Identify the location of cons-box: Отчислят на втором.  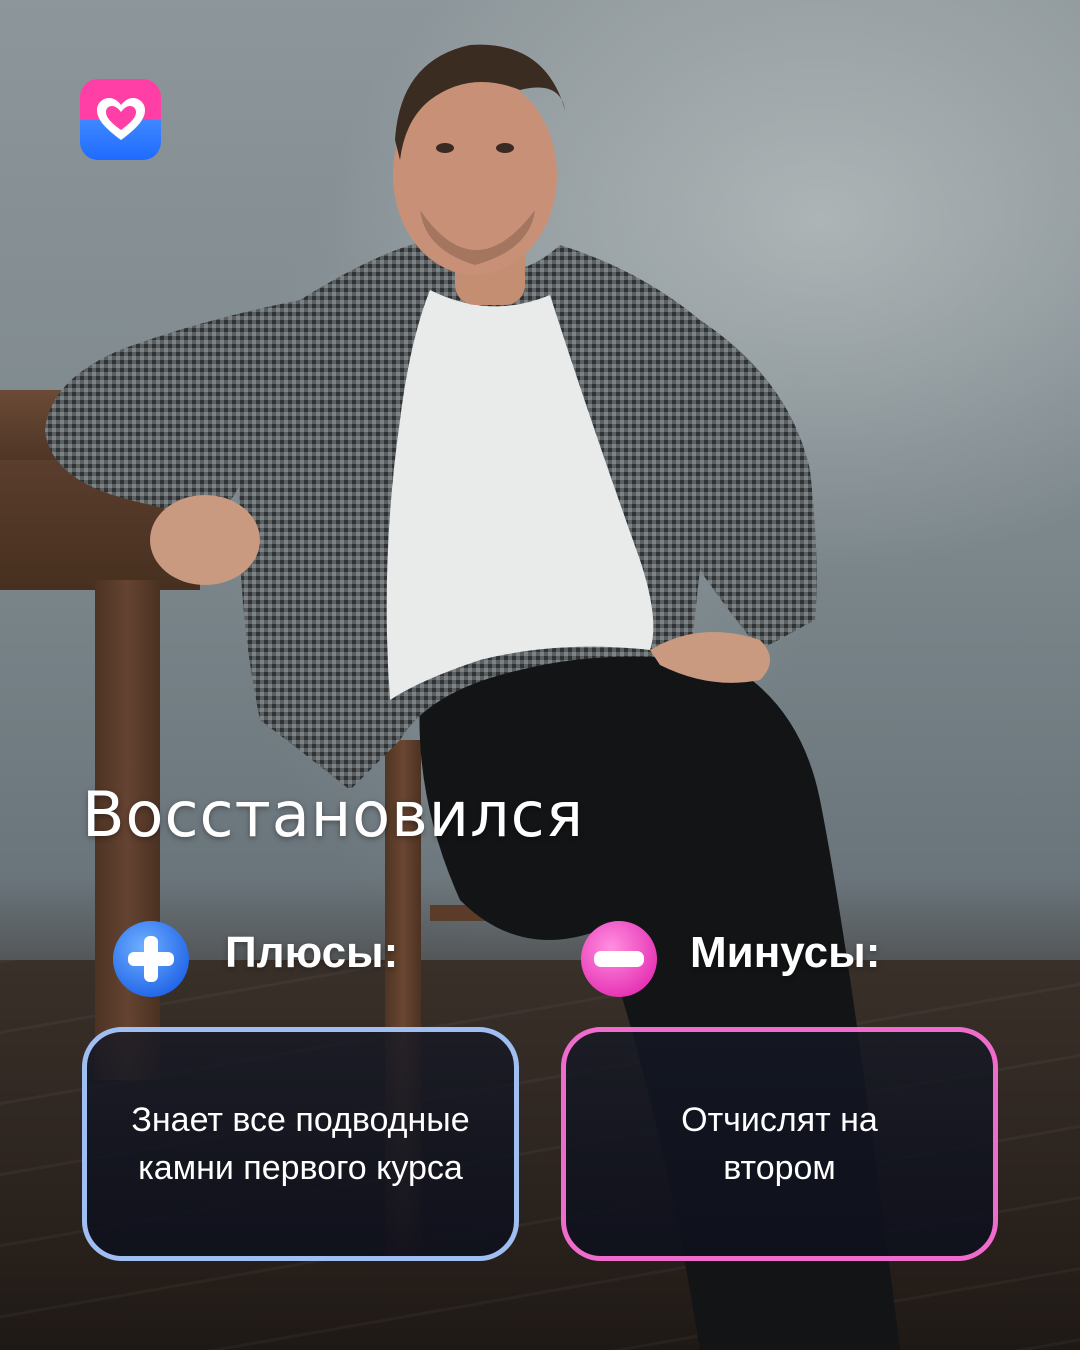
(779, 1144).